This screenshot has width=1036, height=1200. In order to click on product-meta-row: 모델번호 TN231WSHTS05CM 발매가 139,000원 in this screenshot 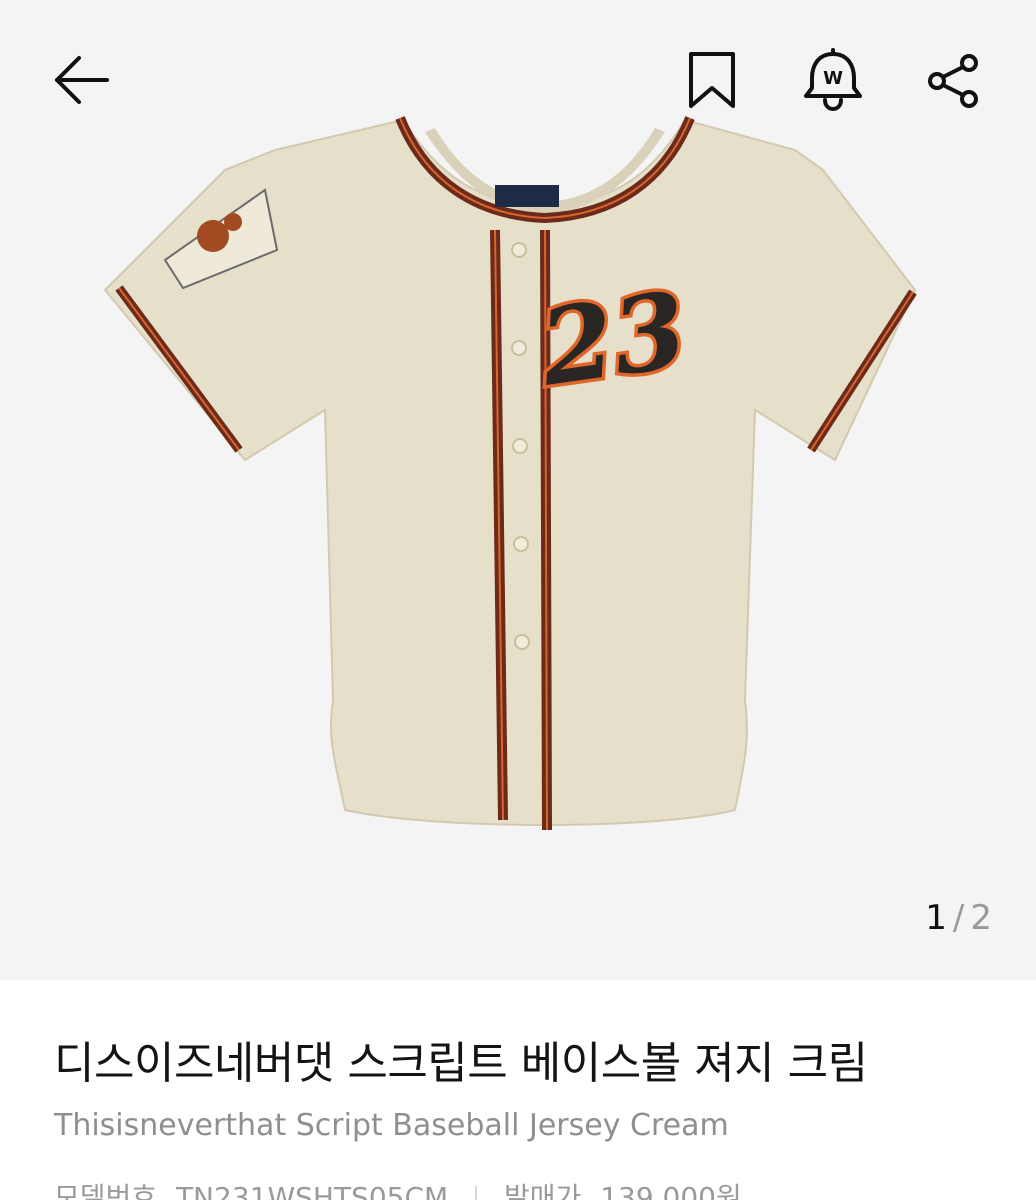, I will do `click(398, 1189)`.